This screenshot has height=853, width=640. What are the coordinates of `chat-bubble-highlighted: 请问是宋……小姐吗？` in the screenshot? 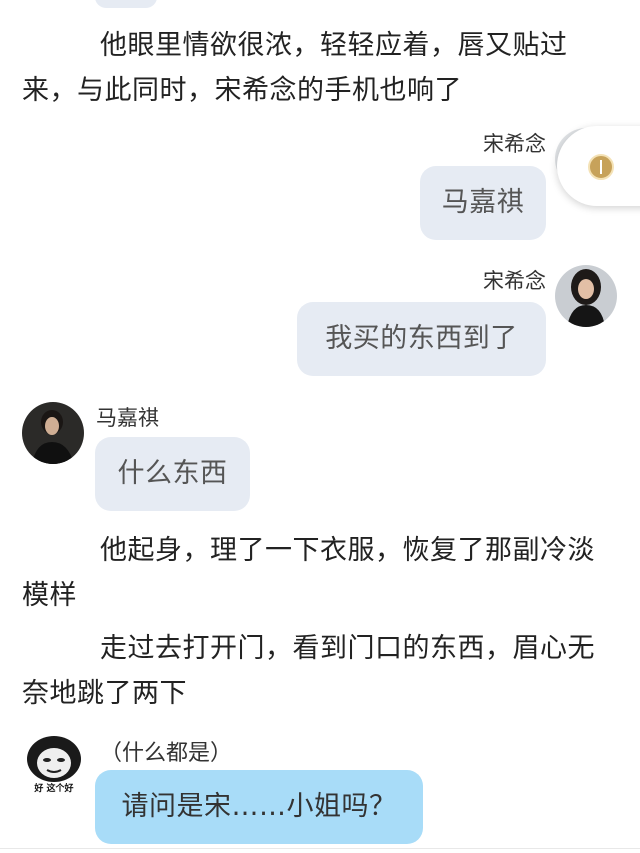 It's located at (259, 807).